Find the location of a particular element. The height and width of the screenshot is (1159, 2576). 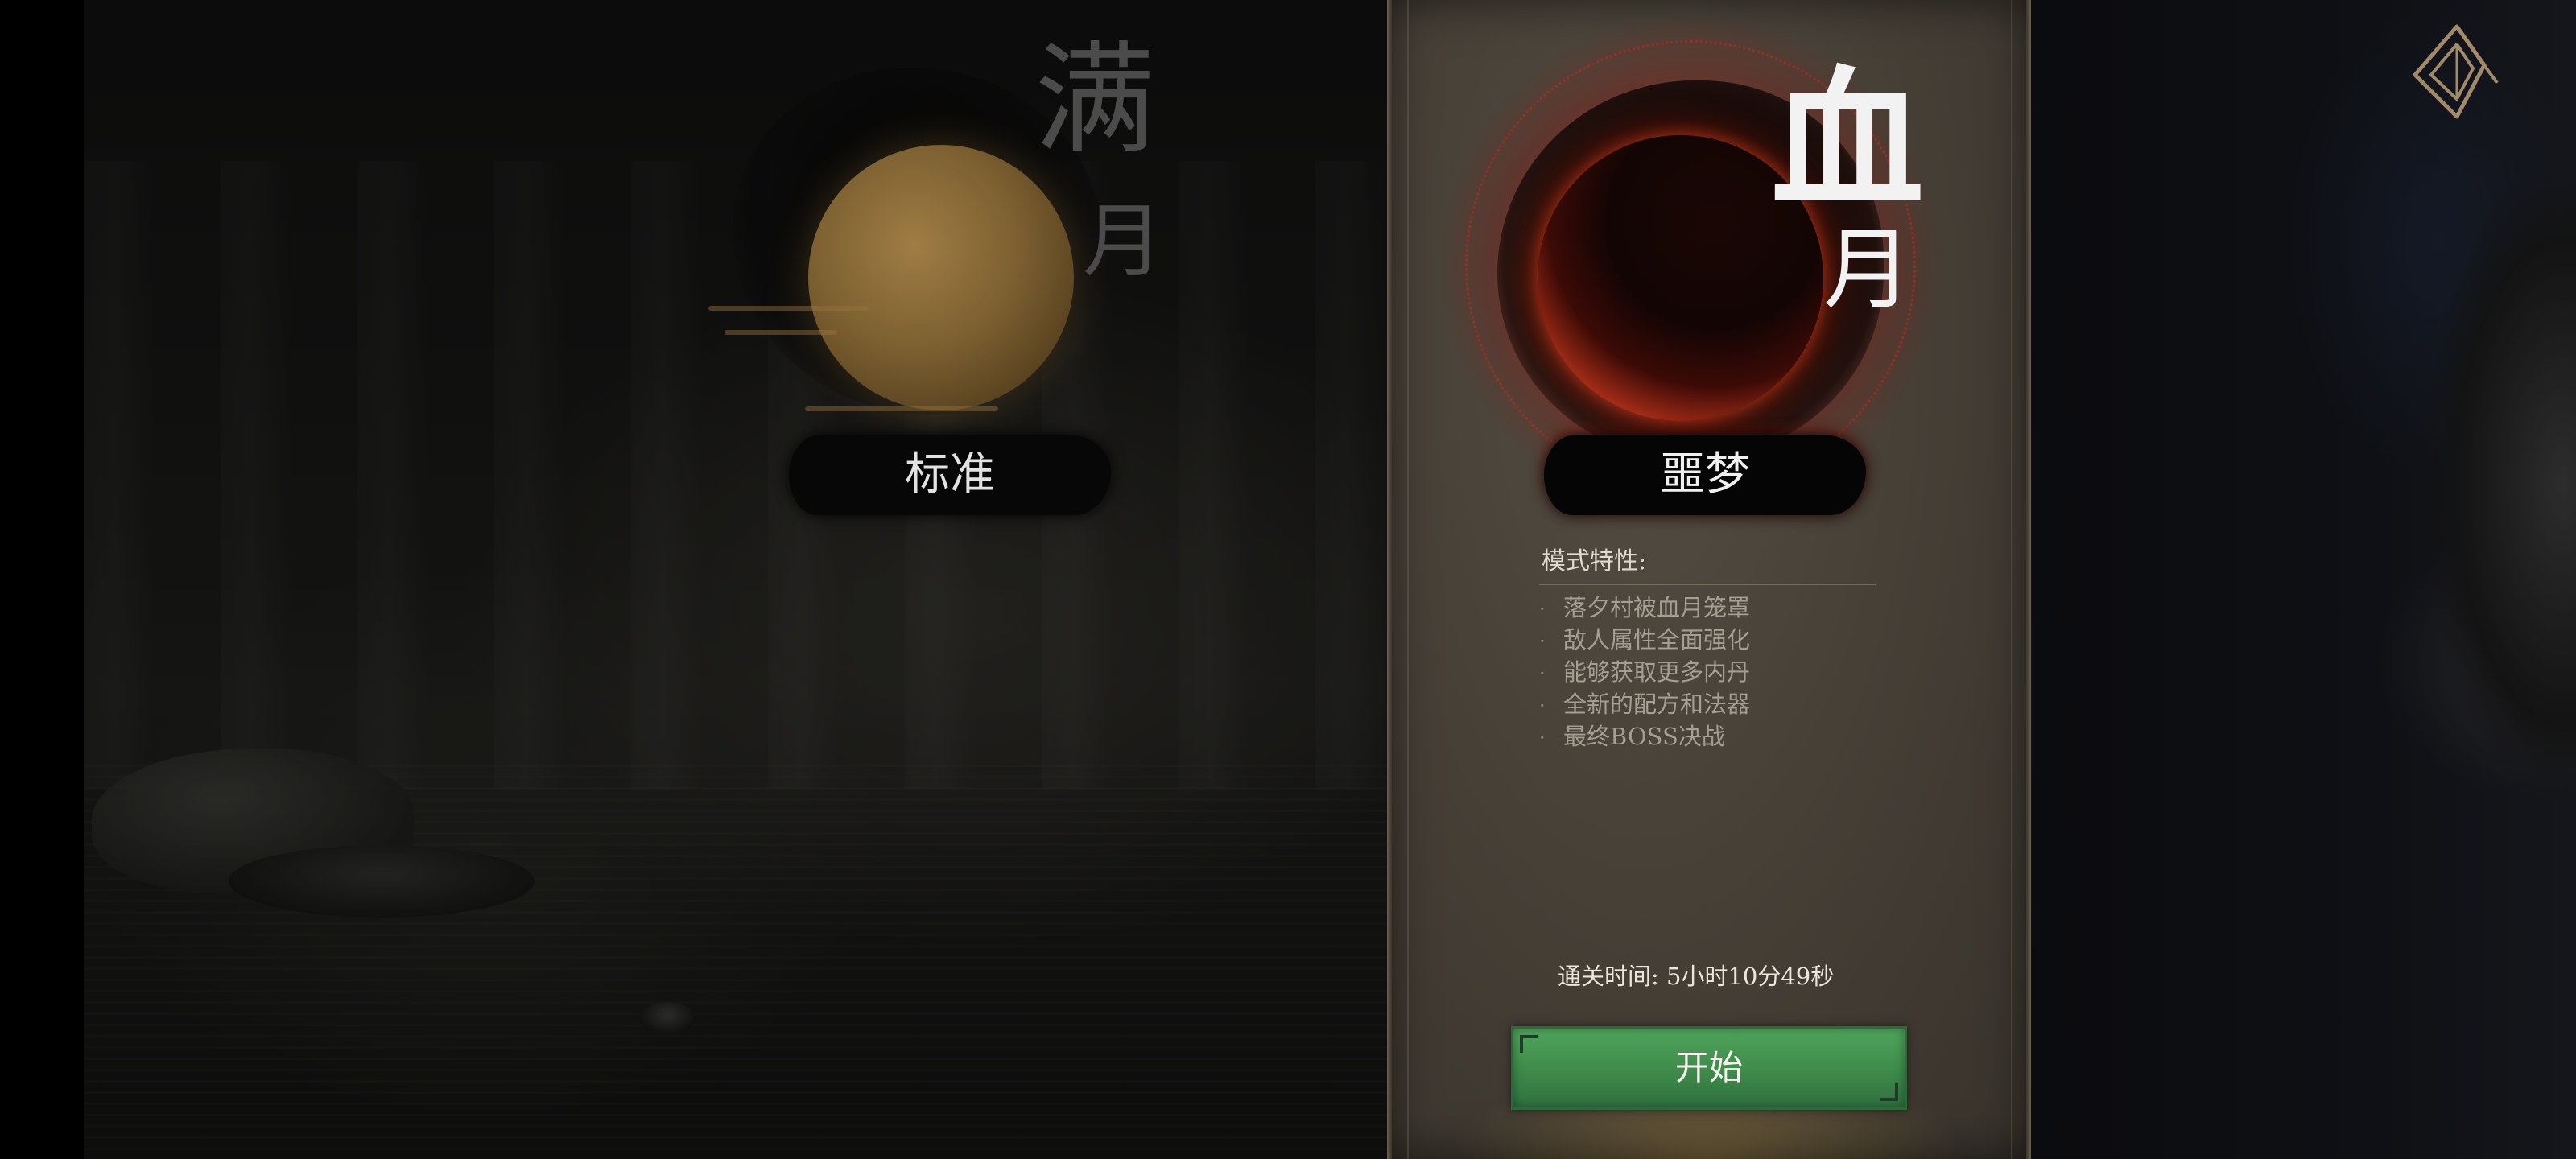

list-item: · 能够获取更多内丹 is located at coordinates (1644, 672).